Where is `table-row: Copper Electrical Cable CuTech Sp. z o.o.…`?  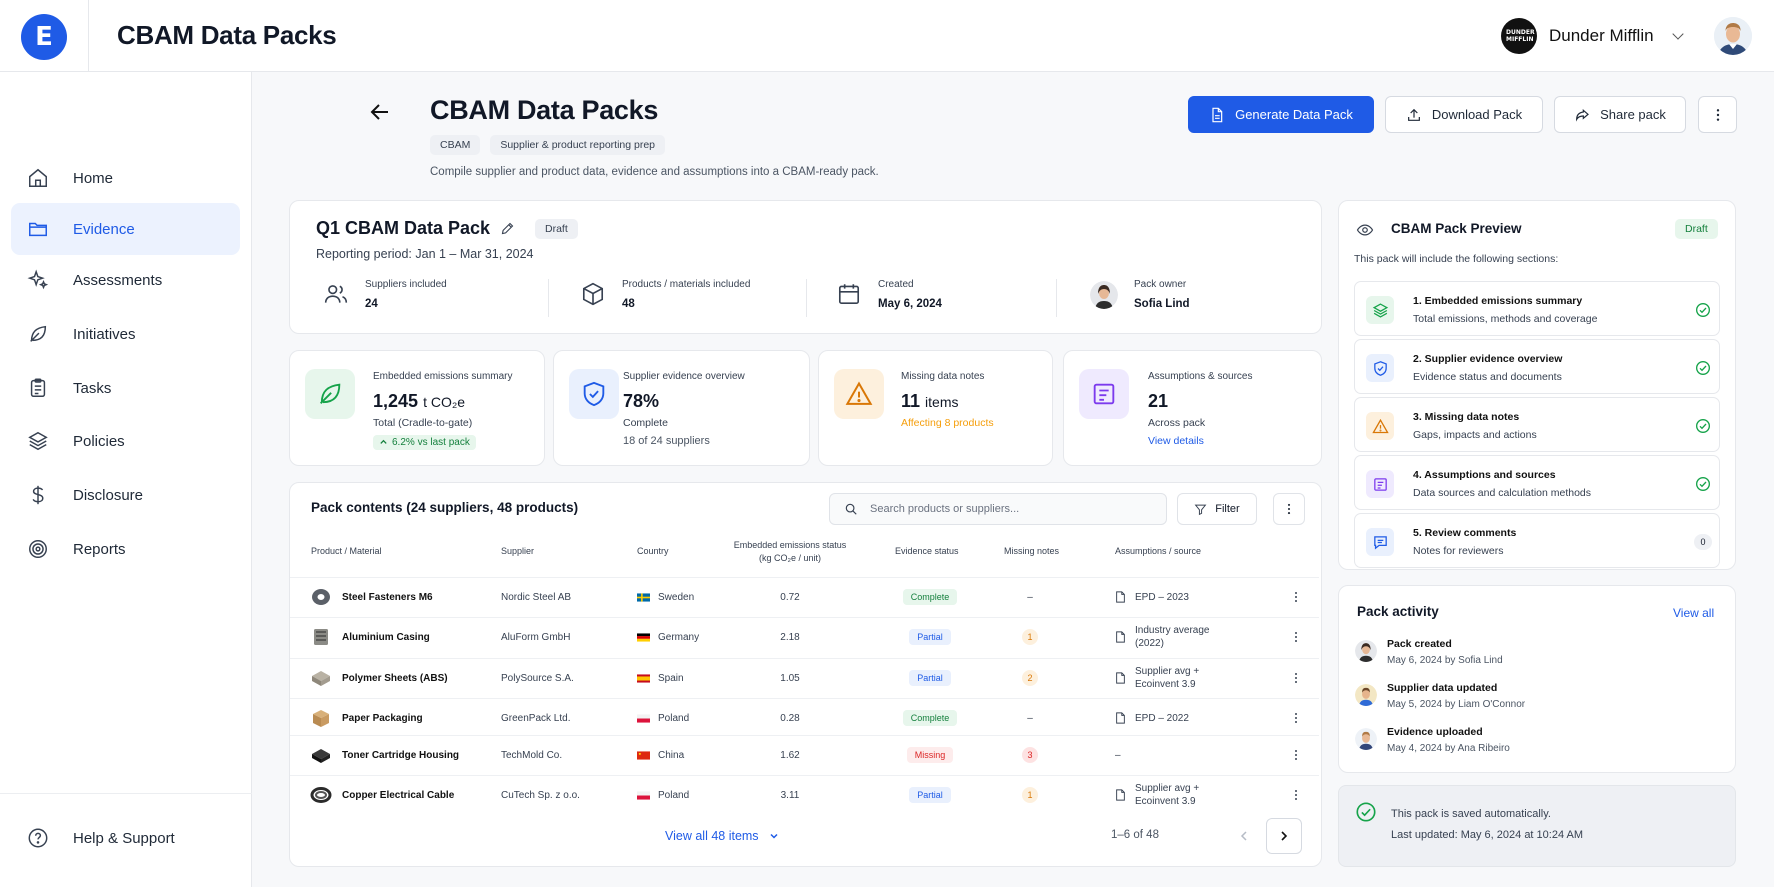 table-row: Copper Electrical Cable CuTech Sp. z o.o.… is located at coordinates (804, 794).